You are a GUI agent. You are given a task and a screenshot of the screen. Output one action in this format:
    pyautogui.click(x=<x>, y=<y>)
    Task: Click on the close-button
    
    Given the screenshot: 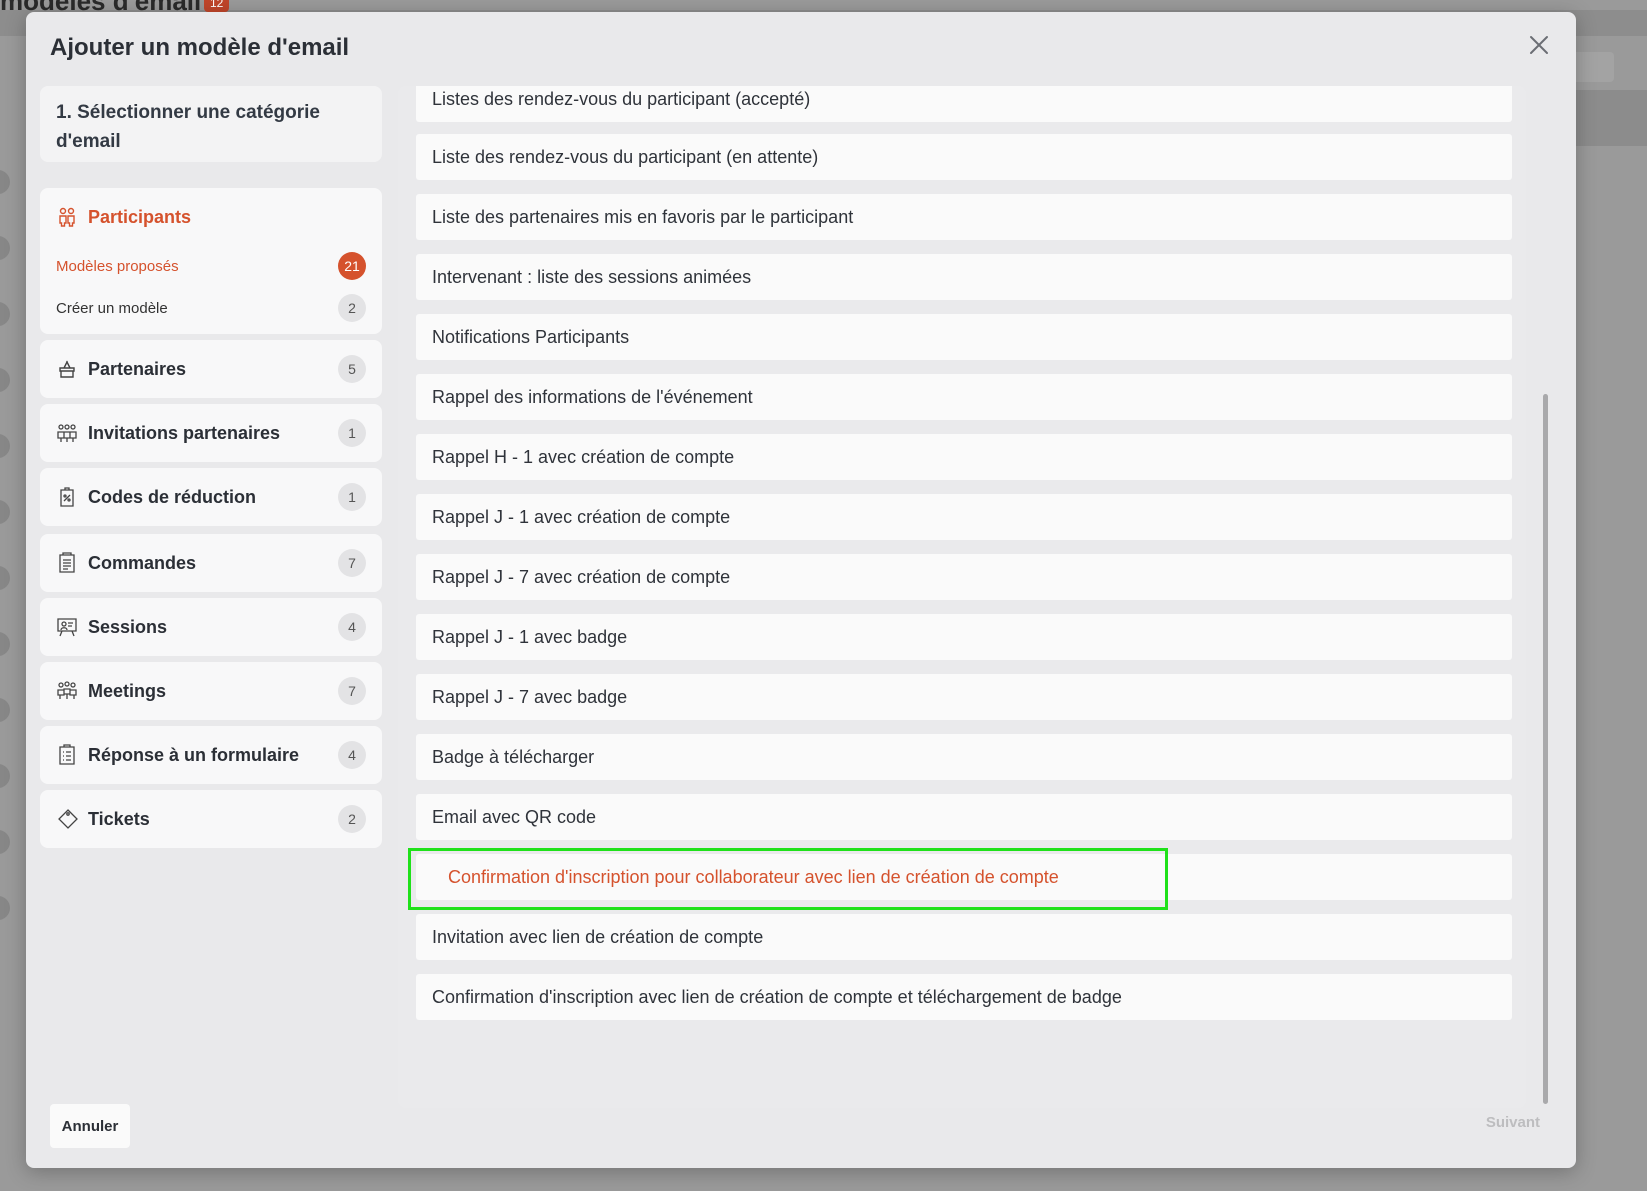 What is the action you would take?
    pyautogui.click(x=1539, y=45)
    